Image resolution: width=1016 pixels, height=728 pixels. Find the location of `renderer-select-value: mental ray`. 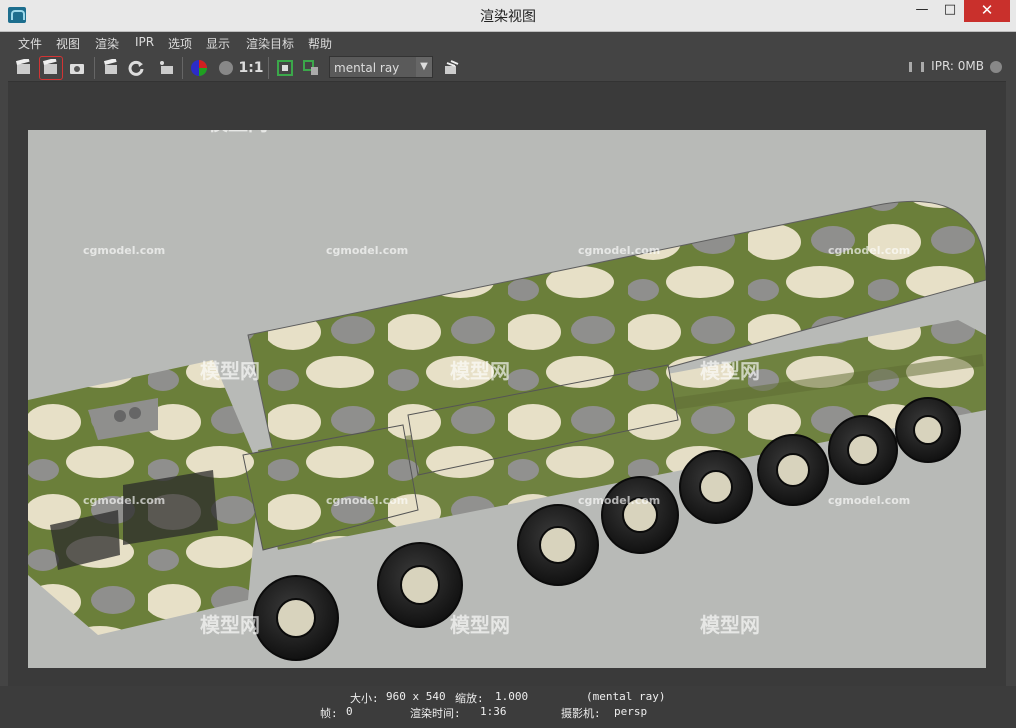

renderer-select-value: mental ray is located at coordinates (367, 68).